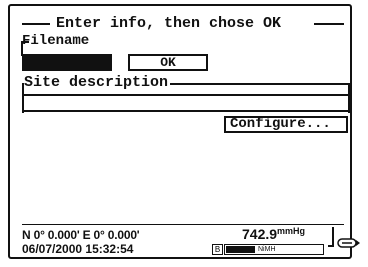  I want to click on pressure-bracket, so click(331, 237).